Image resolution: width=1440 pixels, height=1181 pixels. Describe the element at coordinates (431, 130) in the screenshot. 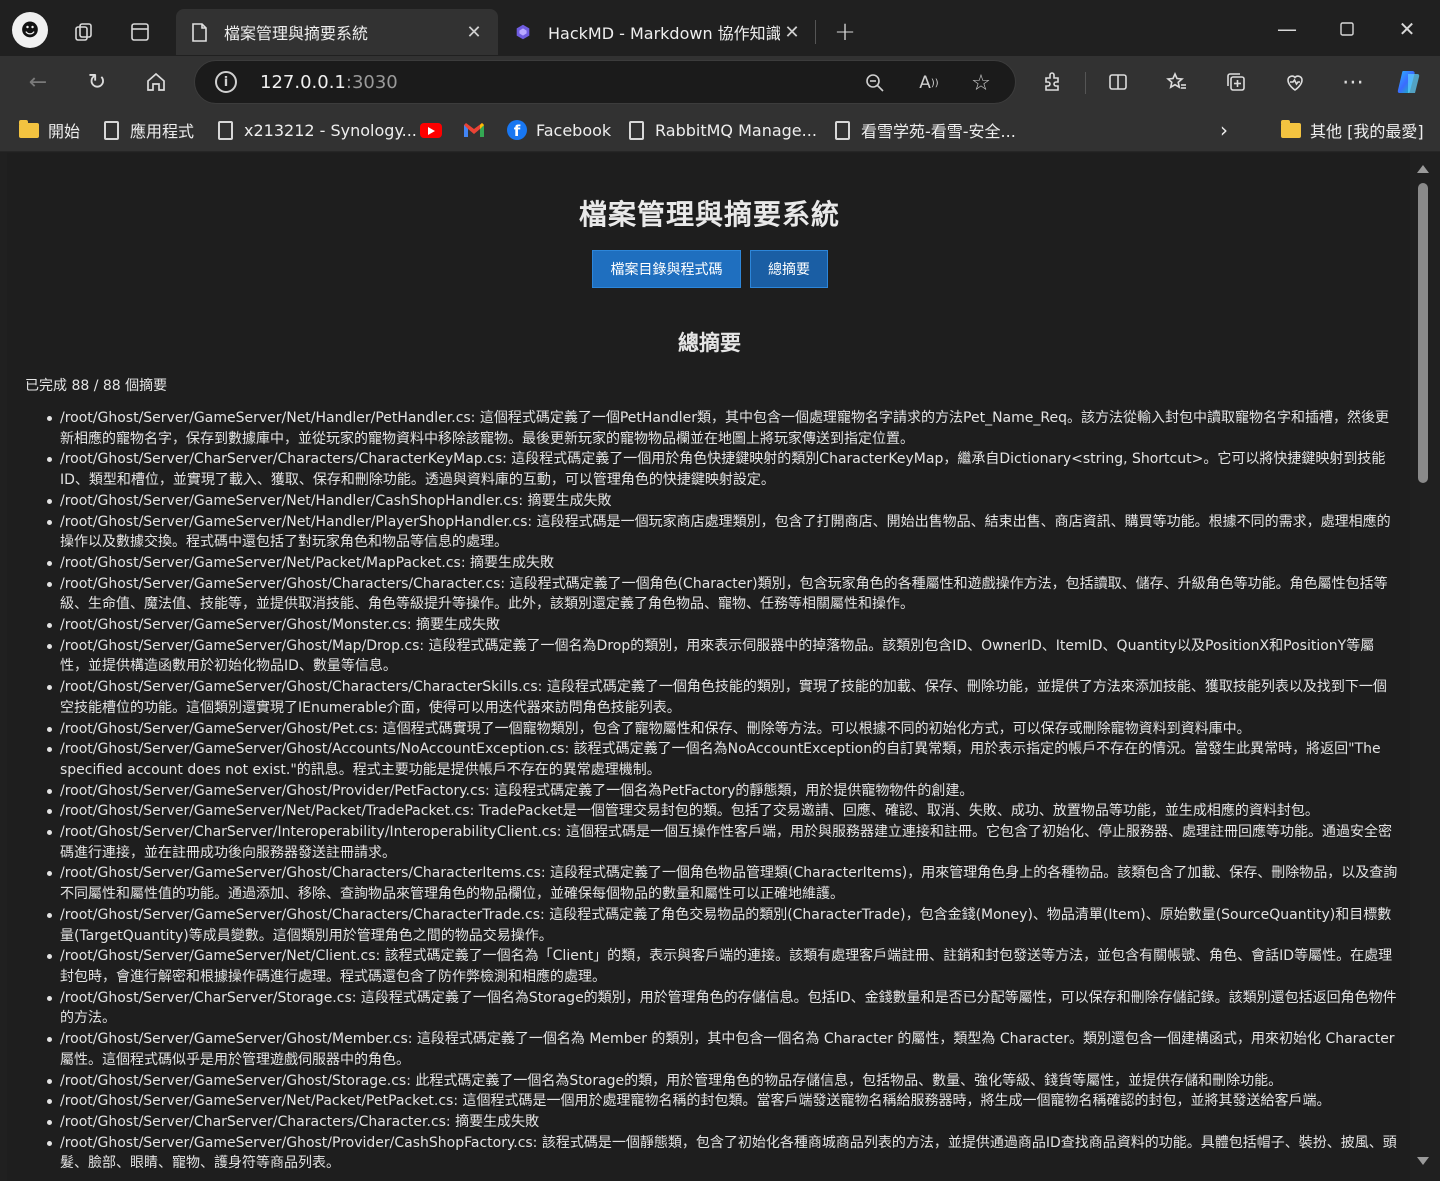

I see `youtube-icon` at that location.